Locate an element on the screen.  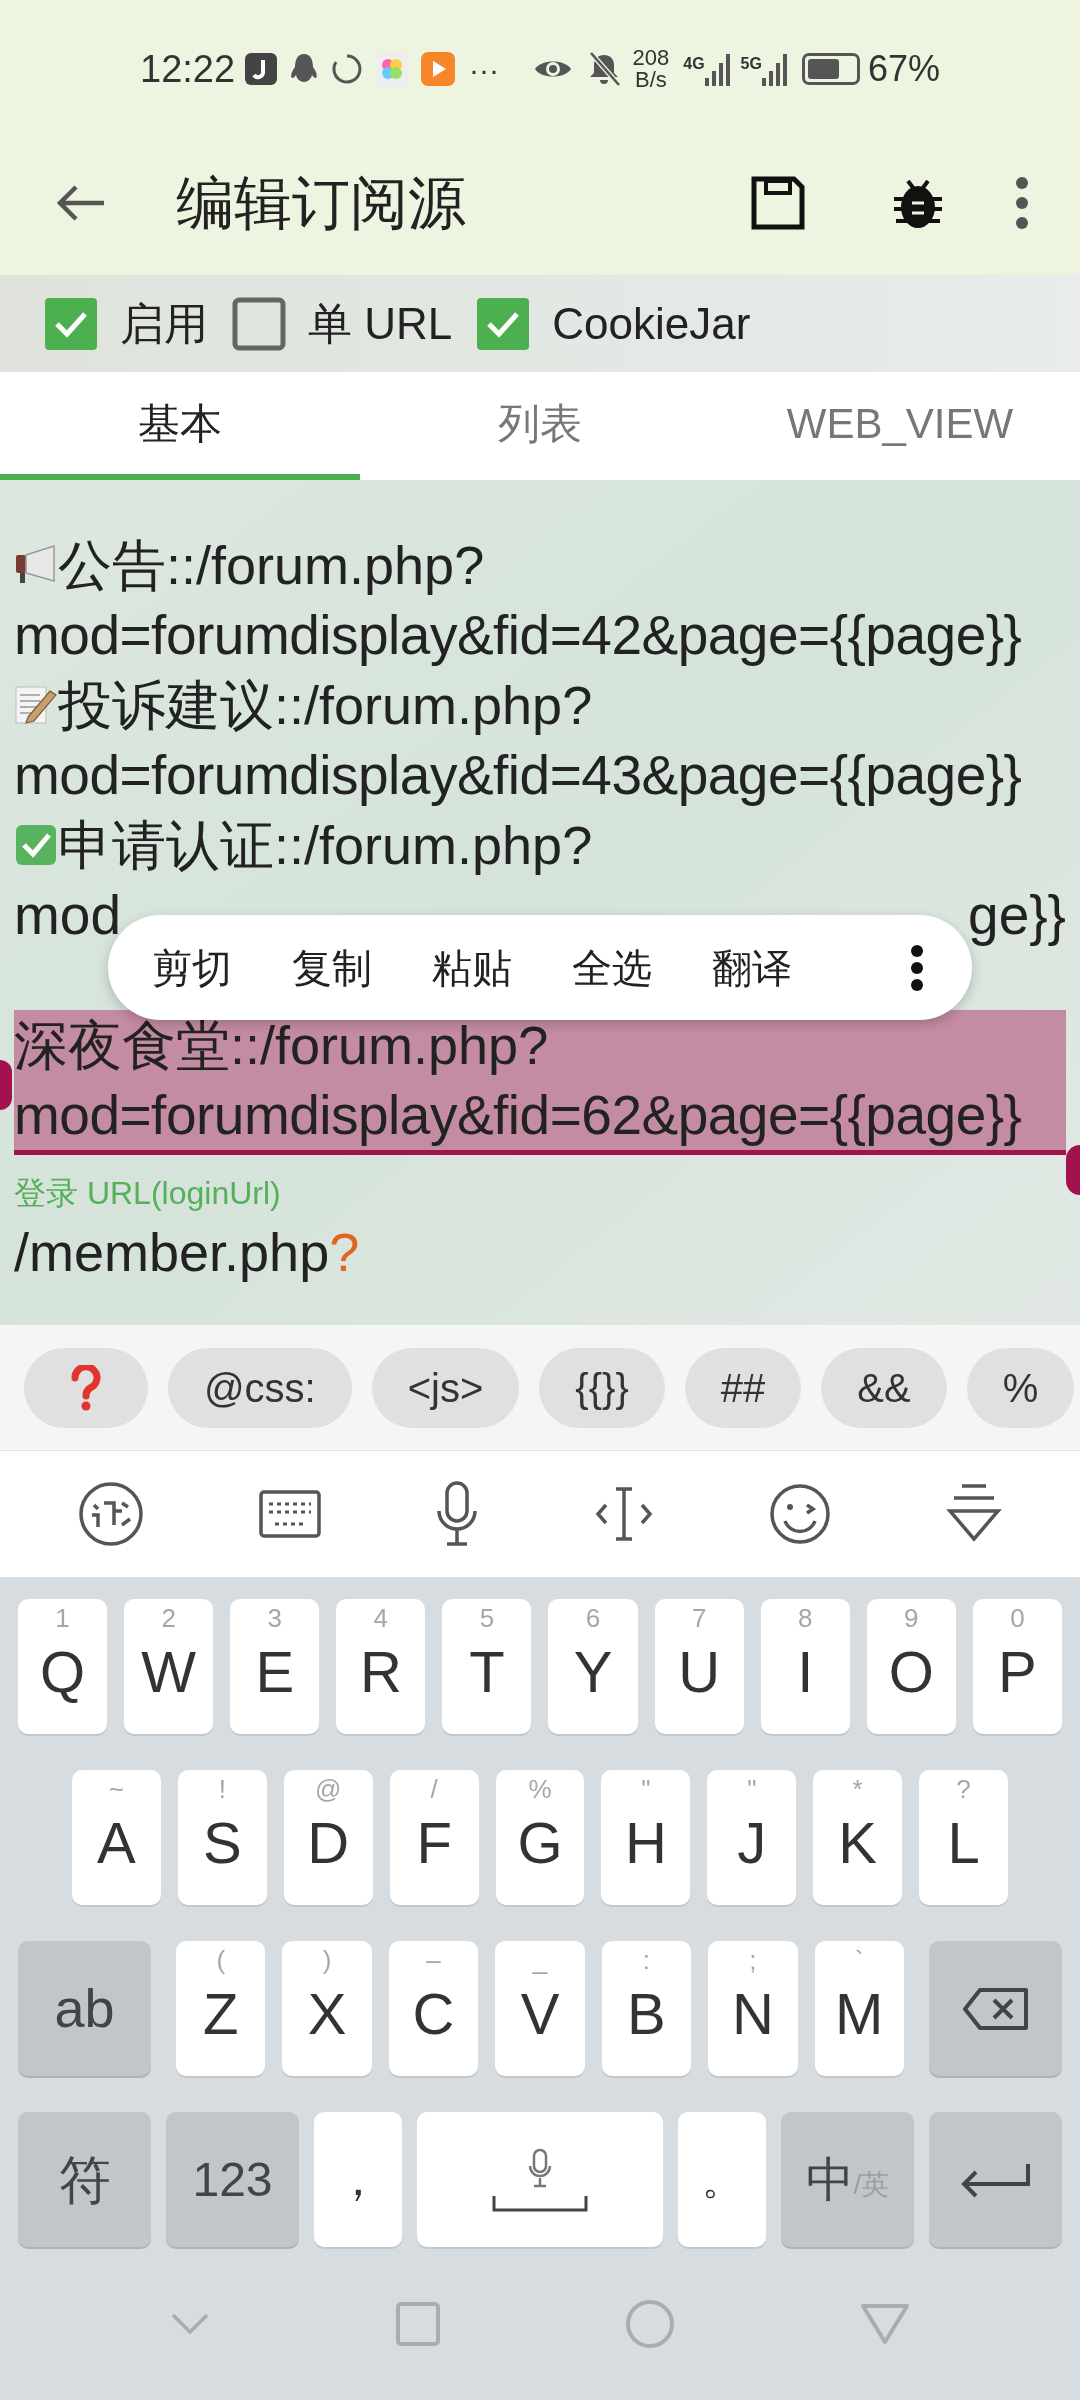
key-hint: ! is located at coordinates (222, 1789).